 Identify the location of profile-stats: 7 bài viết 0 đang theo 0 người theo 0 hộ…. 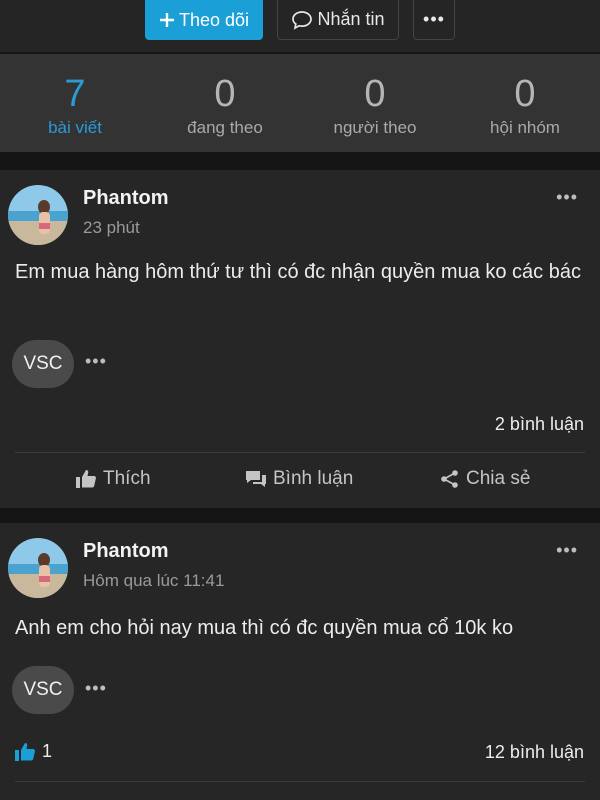
(300, 103).